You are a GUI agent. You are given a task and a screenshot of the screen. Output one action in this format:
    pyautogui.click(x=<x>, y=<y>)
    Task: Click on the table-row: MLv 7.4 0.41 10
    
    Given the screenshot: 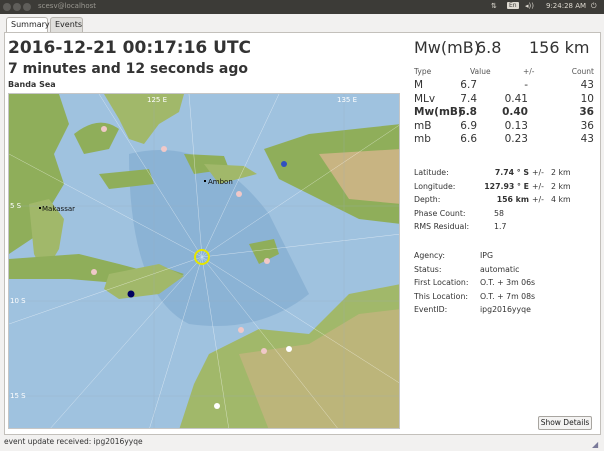 What is the action you would take?
    pyautogui.click(x=504, y=100)
    